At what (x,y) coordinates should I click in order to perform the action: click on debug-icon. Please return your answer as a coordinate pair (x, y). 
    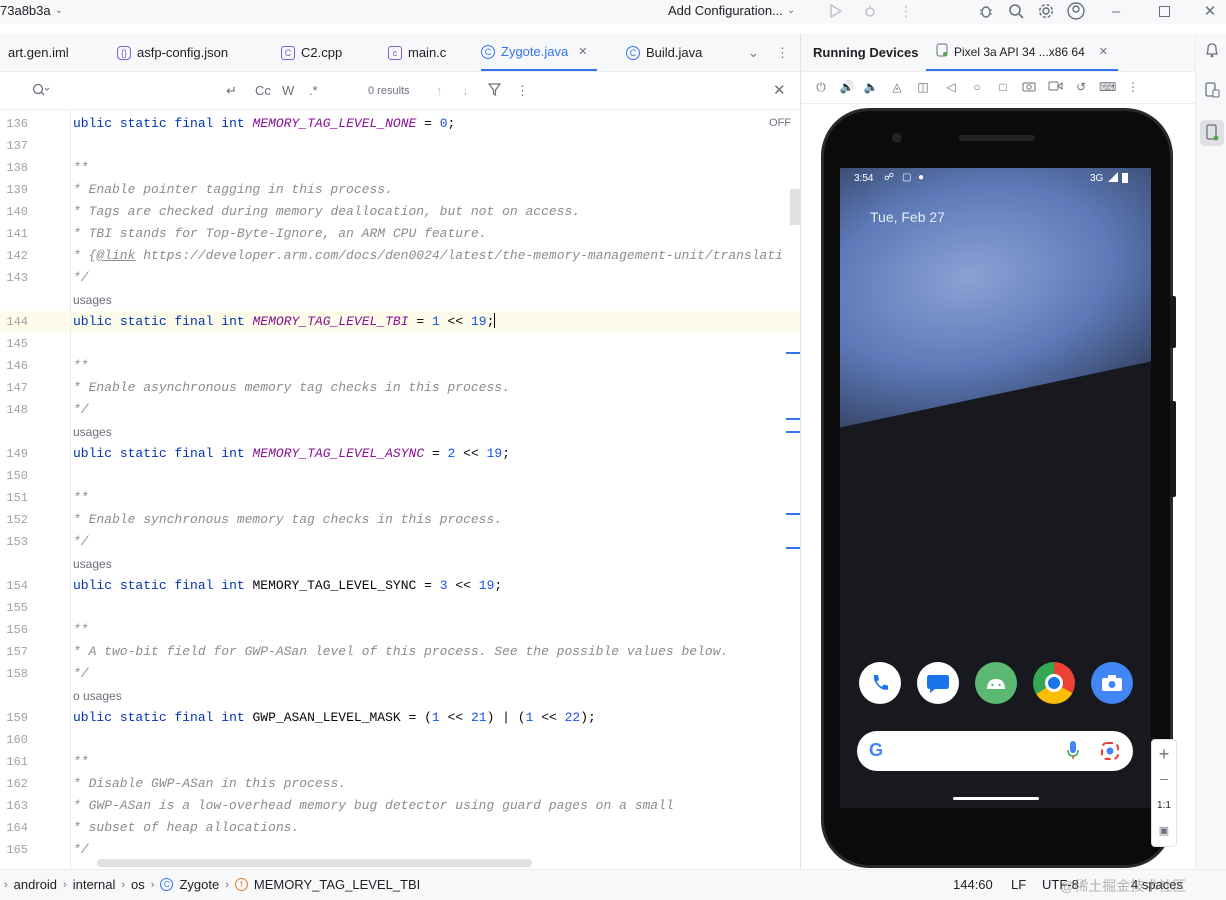
    Looking at the image, I should click on (870, 11).